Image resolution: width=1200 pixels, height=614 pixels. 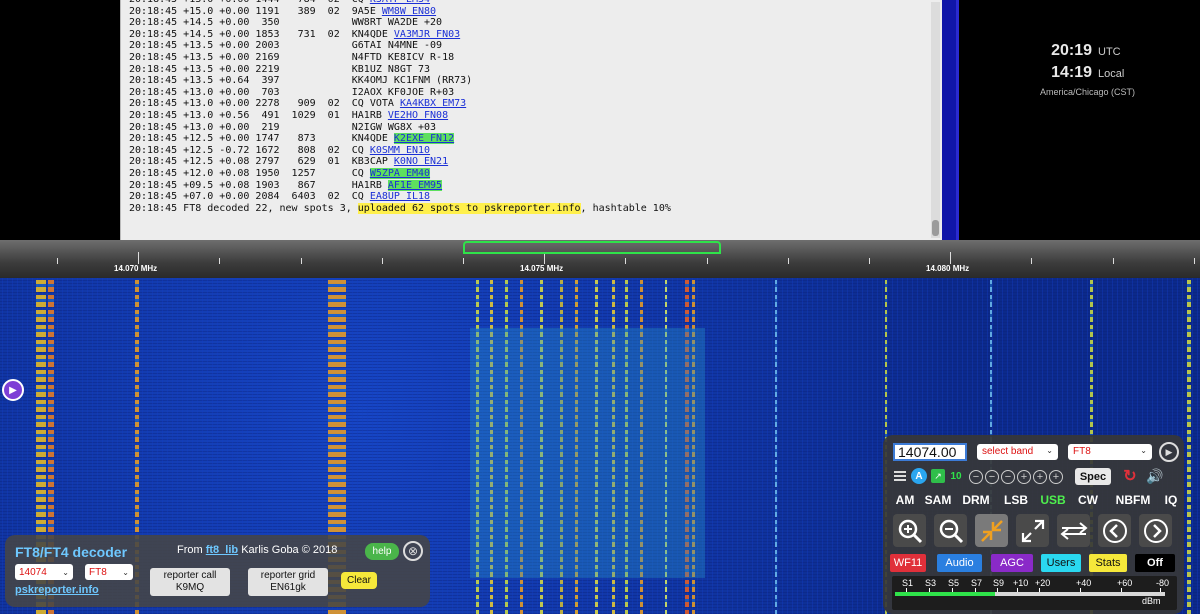 I want to click on callsign-link: KA4KBX EM73, so click(x=433, y=103).